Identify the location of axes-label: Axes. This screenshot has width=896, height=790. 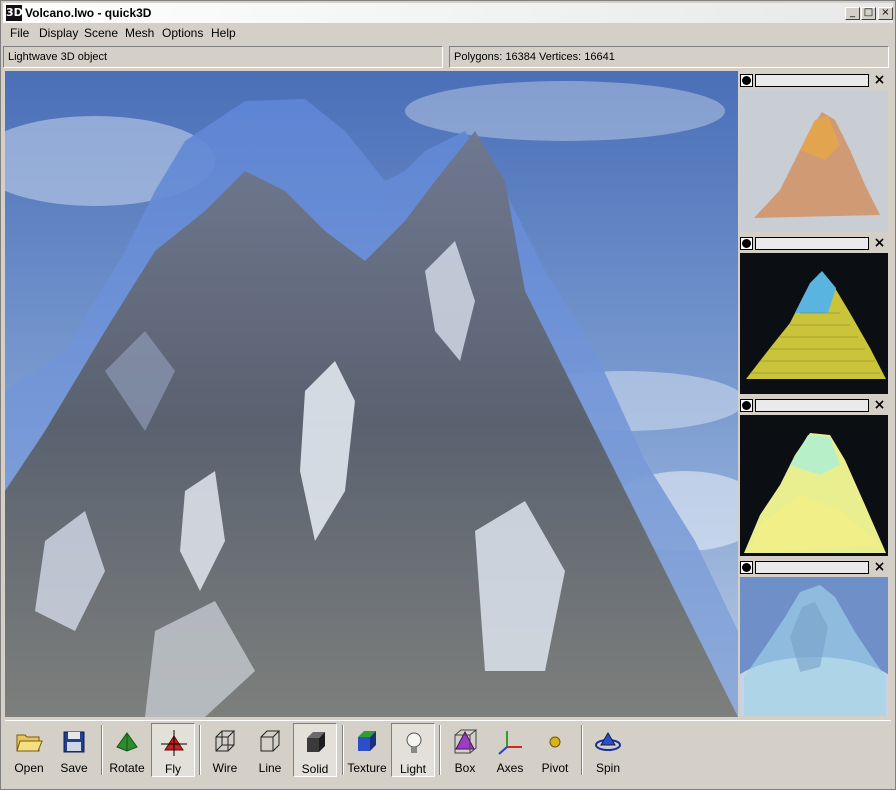
(510, 768).